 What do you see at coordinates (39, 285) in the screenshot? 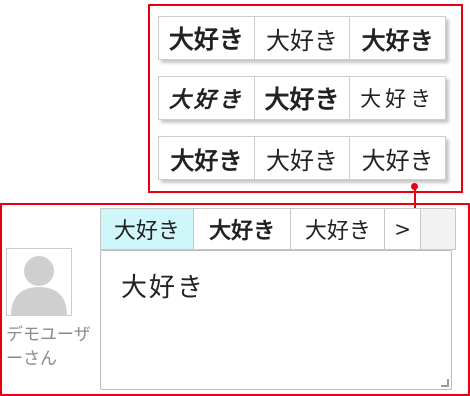
I see `user-silhouette-icon` at bounding box center [39, 285].